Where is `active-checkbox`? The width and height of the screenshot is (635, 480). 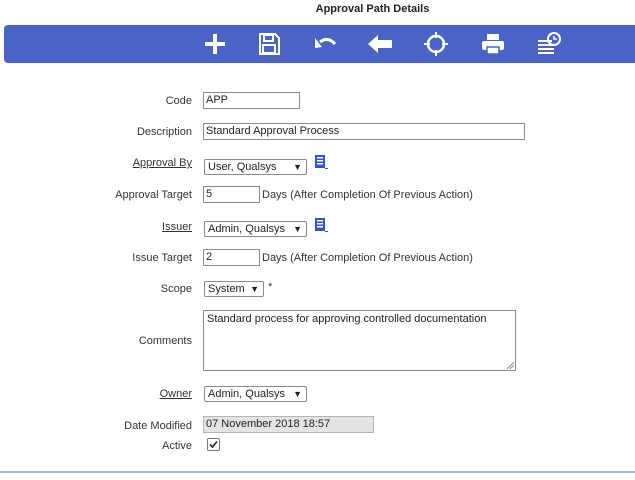
active-checkbox is located at coordinates (213, 444).